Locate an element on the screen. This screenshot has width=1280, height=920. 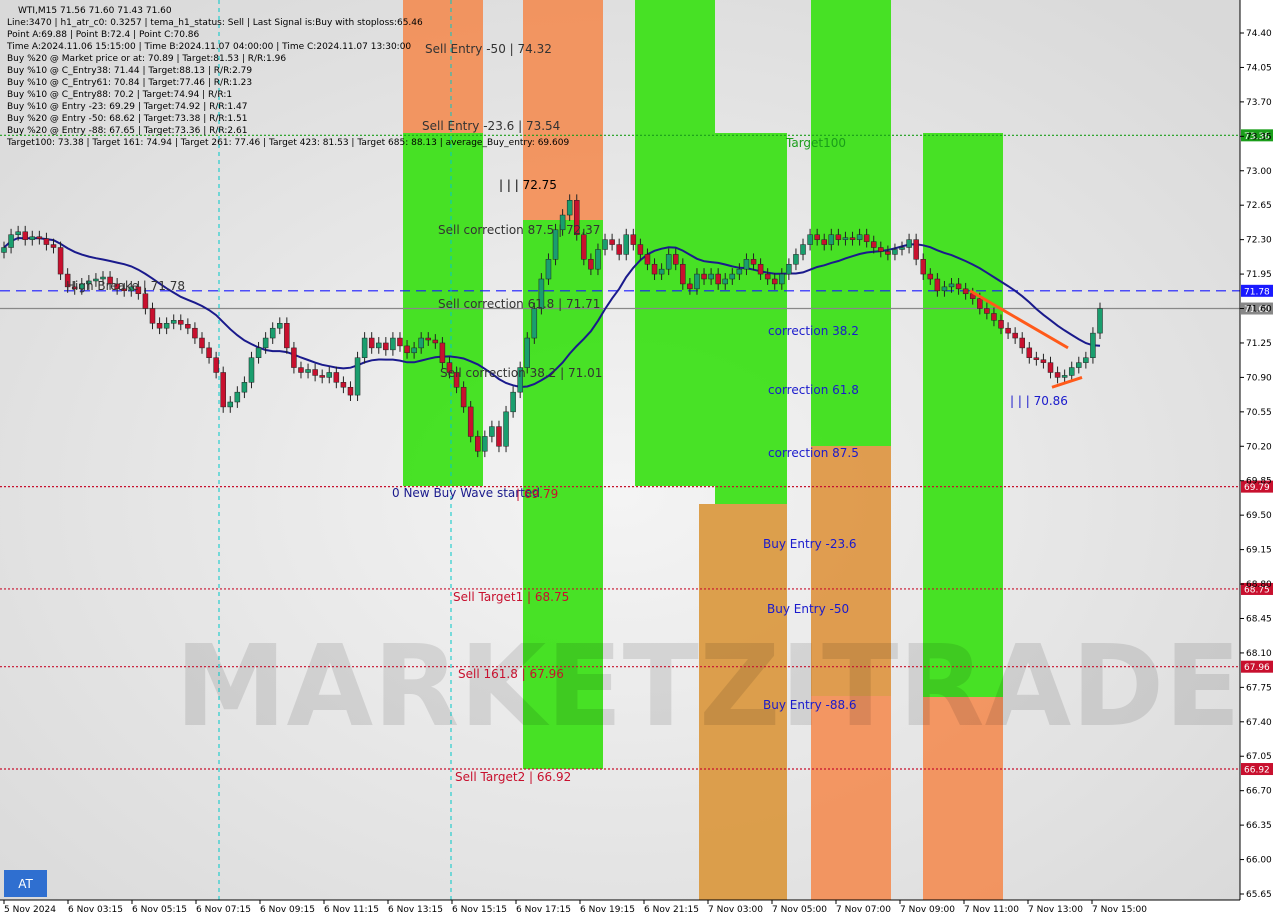
x-tick-label: 6 Nov 07:15 is located at coordinates (223, 910).